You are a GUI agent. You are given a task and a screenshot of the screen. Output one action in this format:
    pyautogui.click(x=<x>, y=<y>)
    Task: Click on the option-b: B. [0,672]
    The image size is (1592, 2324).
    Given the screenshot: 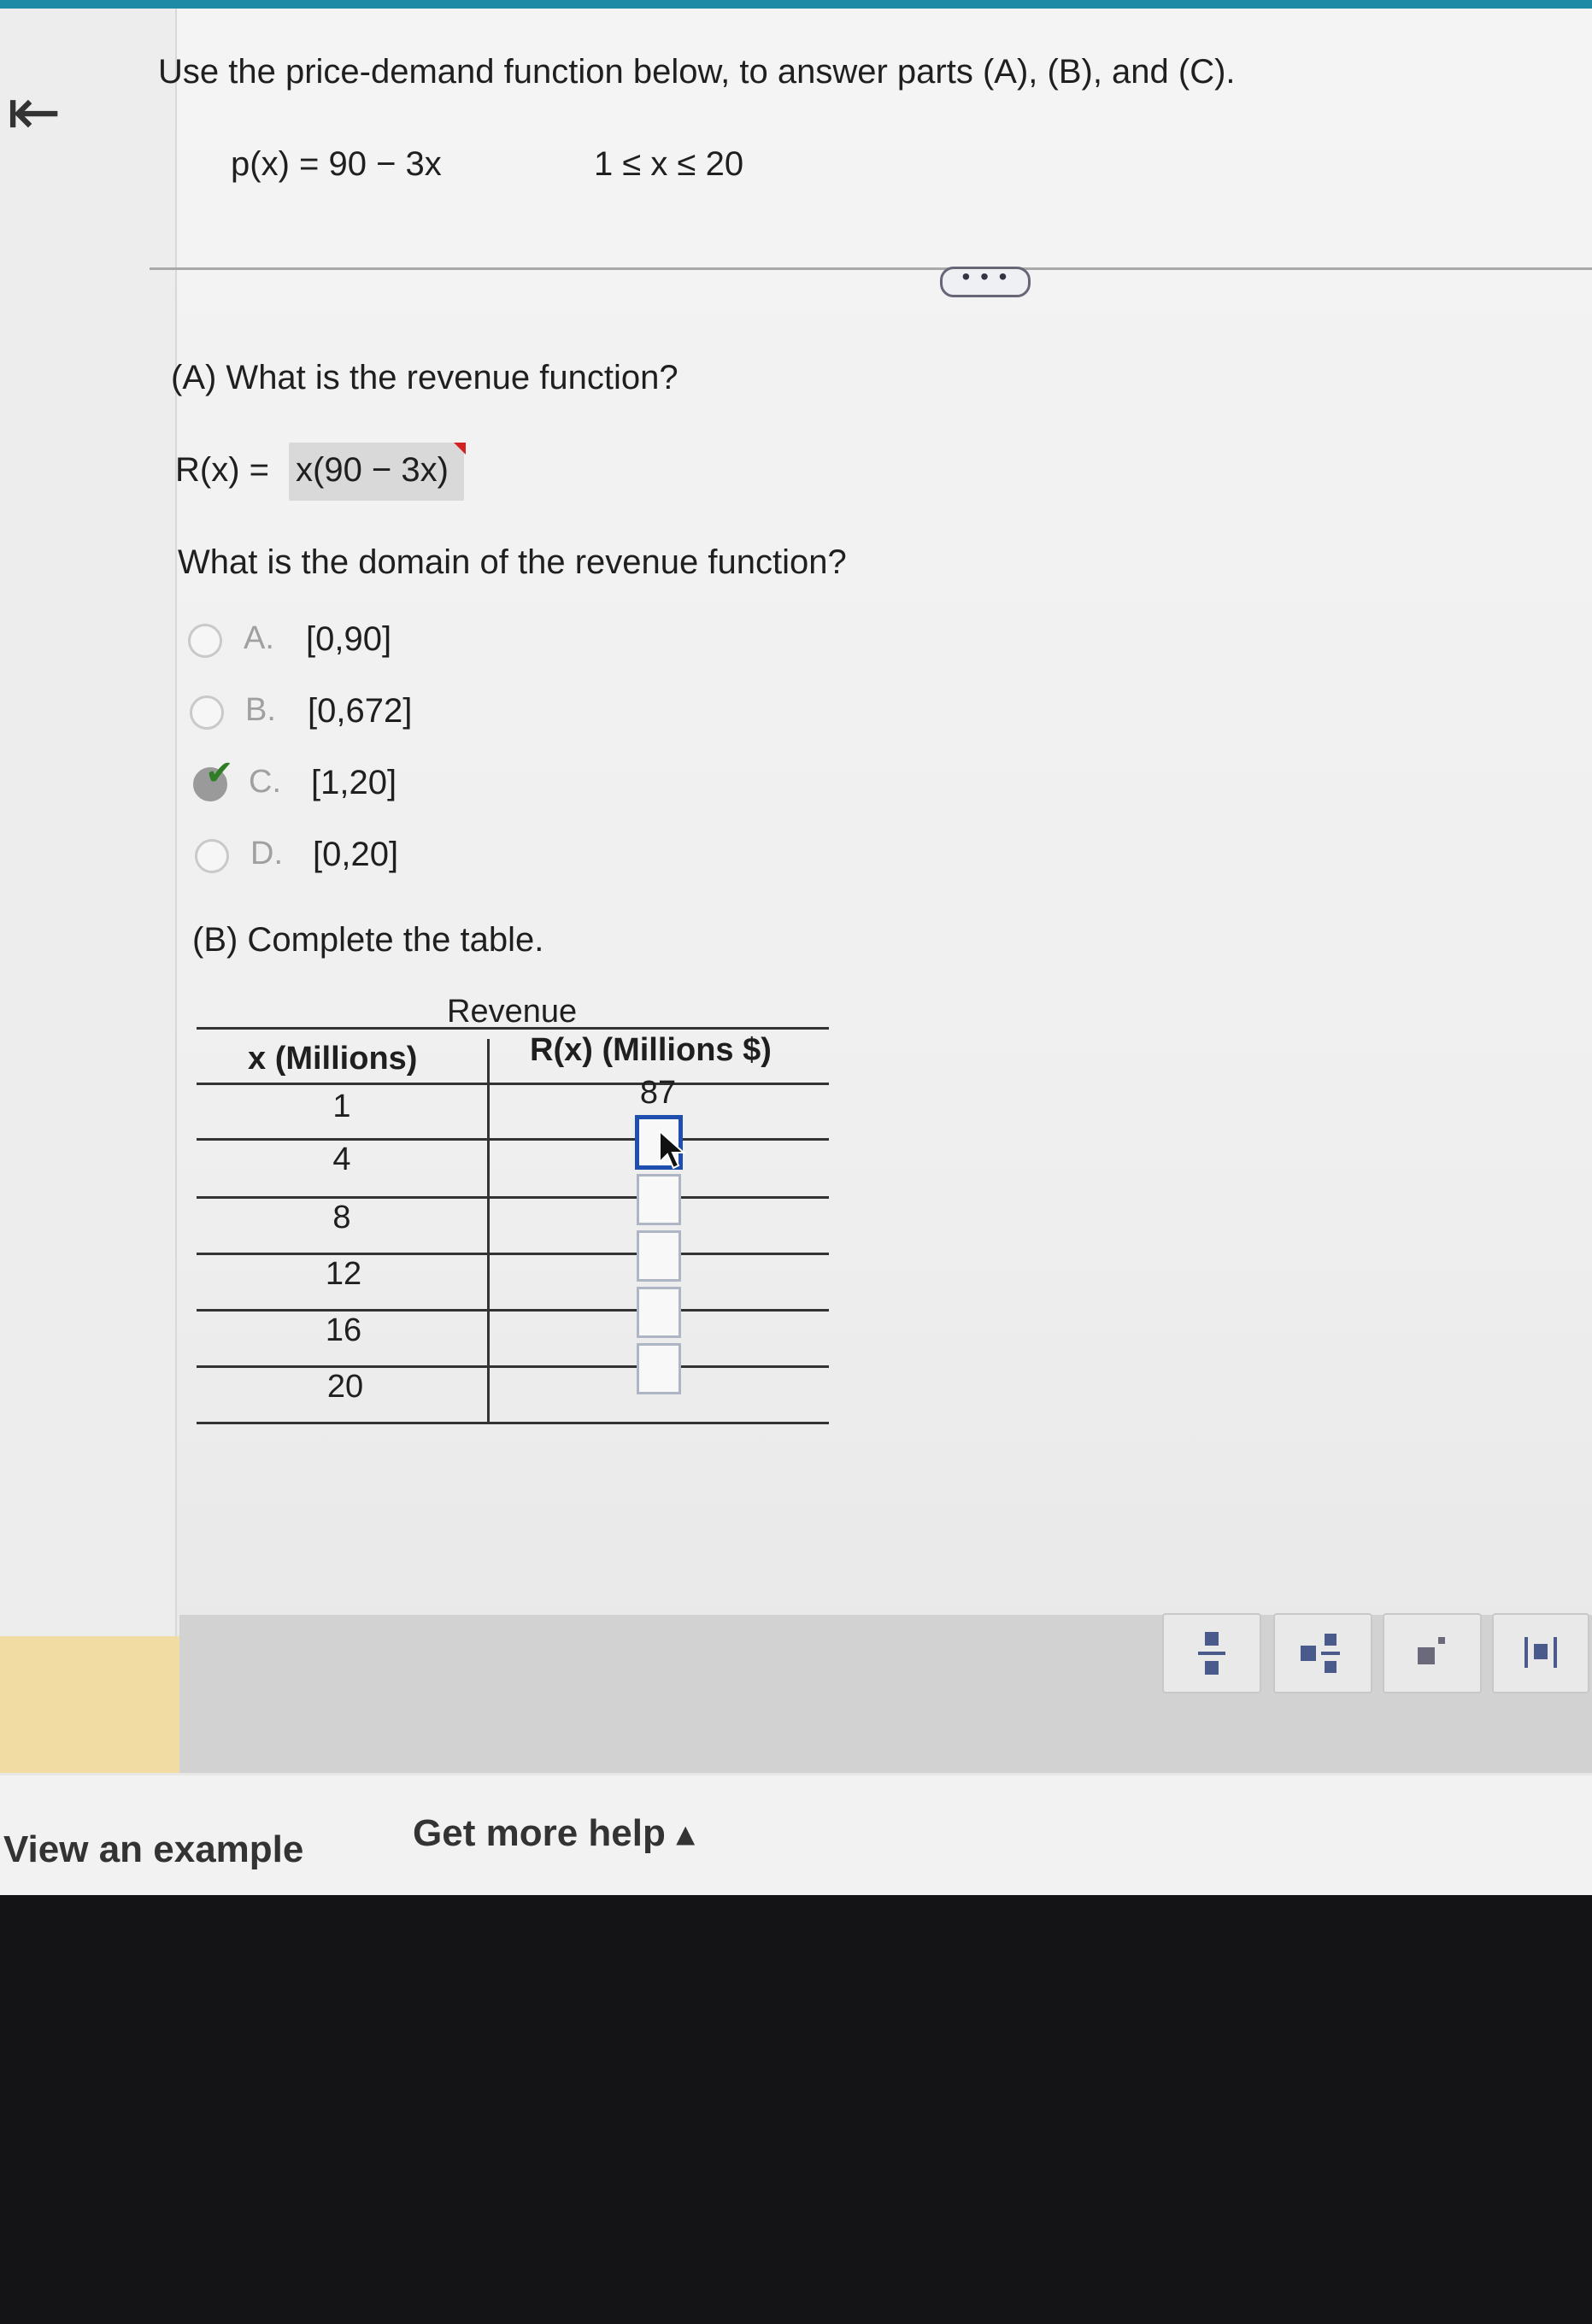 What is the action you would take?
    pyautogui.click(x=318, y=712)
    